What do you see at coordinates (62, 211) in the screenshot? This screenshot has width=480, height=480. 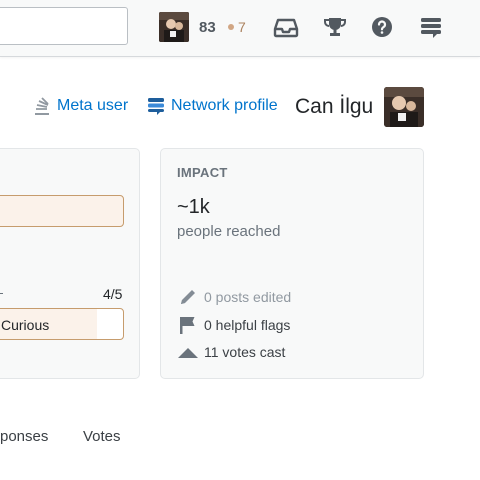 I see `badge-progress-bar-top` at bounding box center [62, 211].